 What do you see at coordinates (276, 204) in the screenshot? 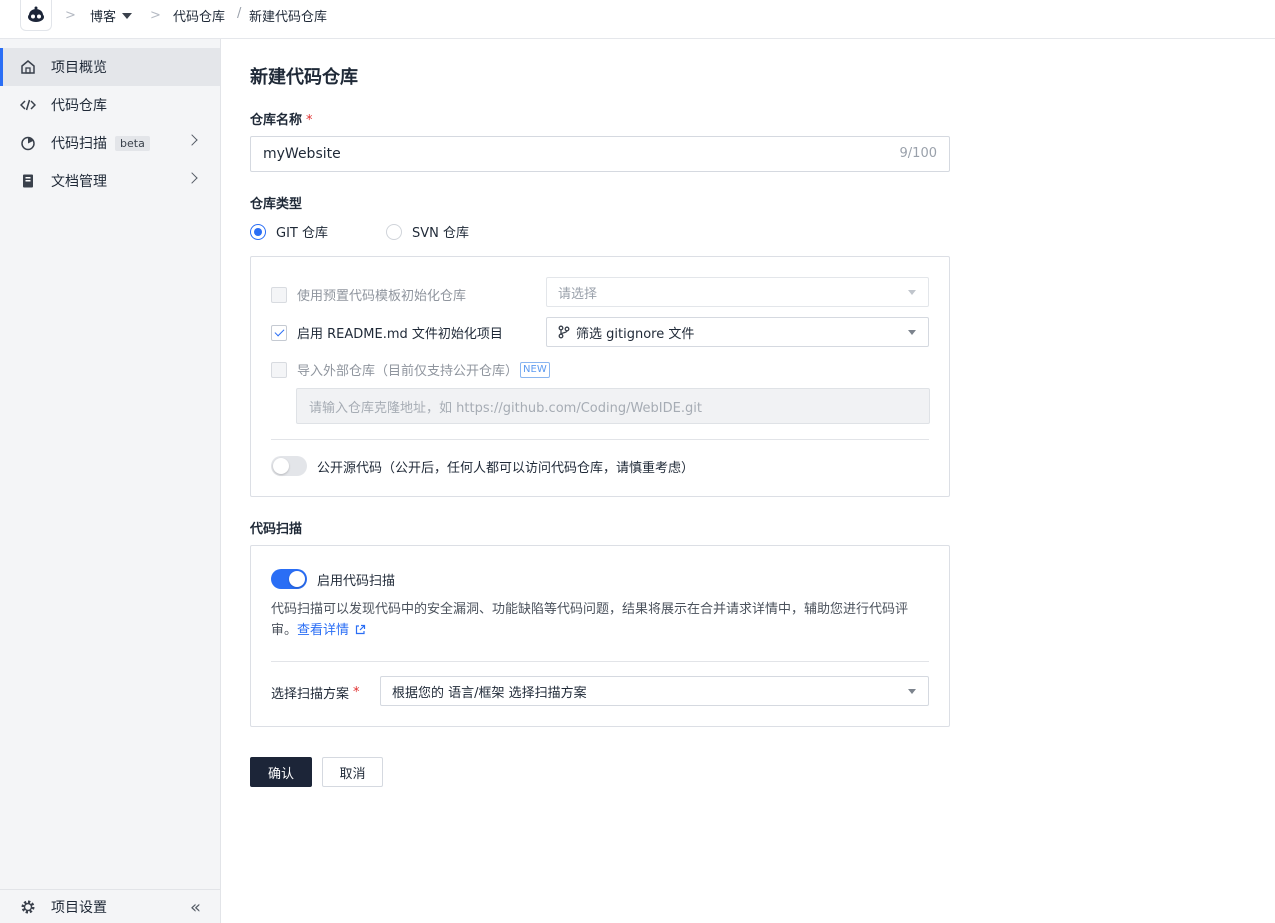
I see `repo-type-label: 仓库类型` at bounding box center [276, 204].